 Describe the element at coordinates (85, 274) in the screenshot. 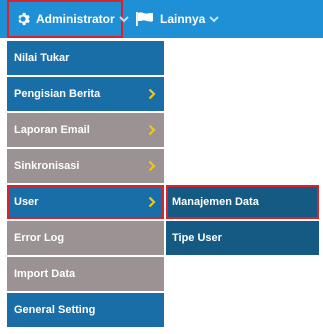

I see `menu-item-import-data: Import Data` at that location.